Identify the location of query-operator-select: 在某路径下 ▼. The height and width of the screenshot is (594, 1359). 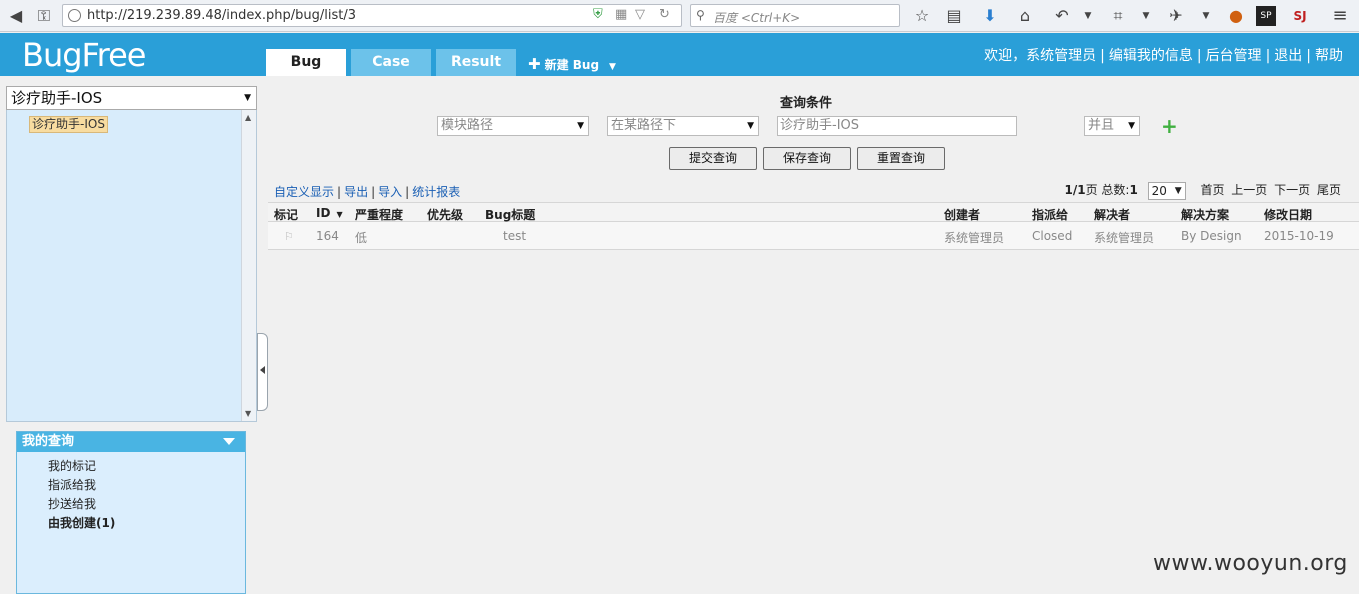
(683, 126).